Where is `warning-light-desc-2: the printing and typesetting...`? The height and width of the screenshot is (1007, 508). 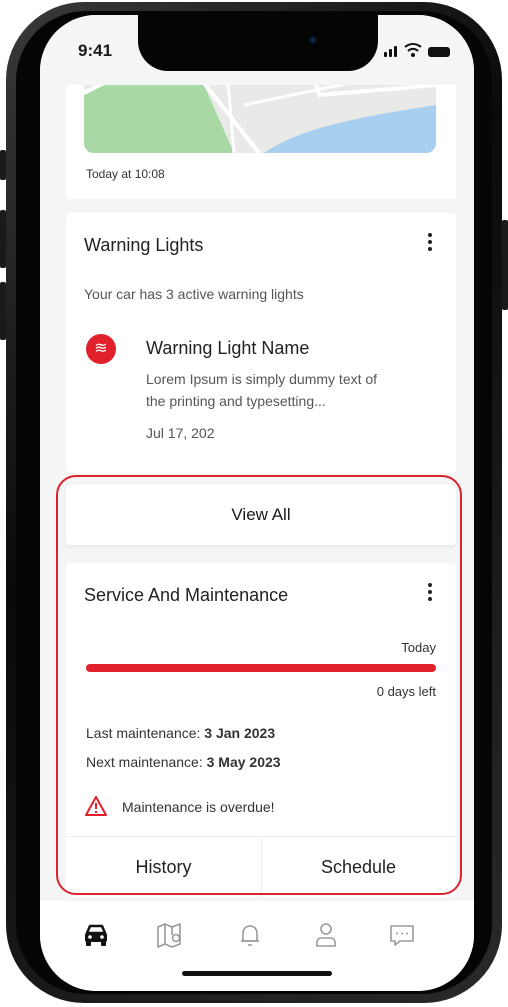 warning-light-desc-2: the printing and typesetting... is located at coordinates (236, 401).